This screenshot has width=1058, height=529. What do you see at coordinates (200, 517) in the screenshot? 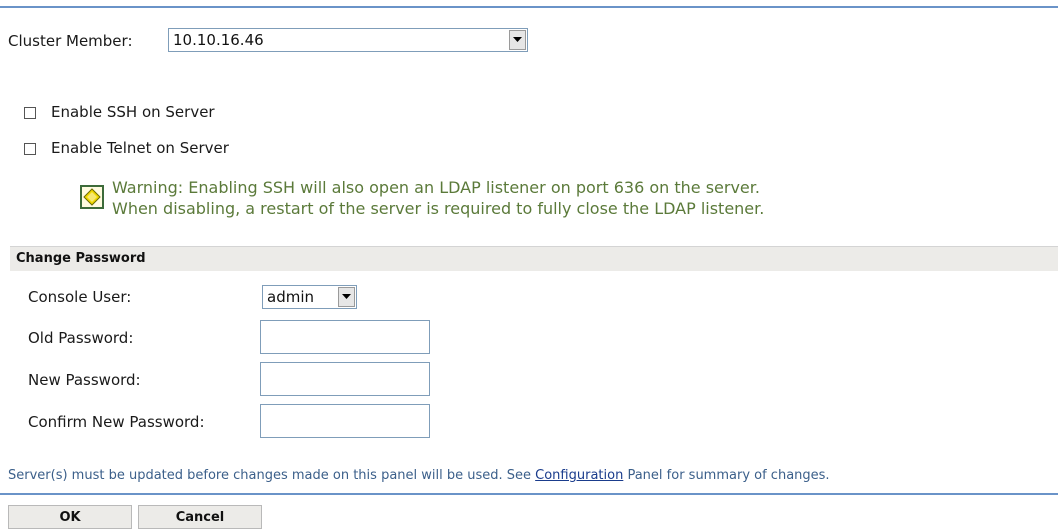
I see `cancel-button: Cancel` at bounding box center [200, 517].